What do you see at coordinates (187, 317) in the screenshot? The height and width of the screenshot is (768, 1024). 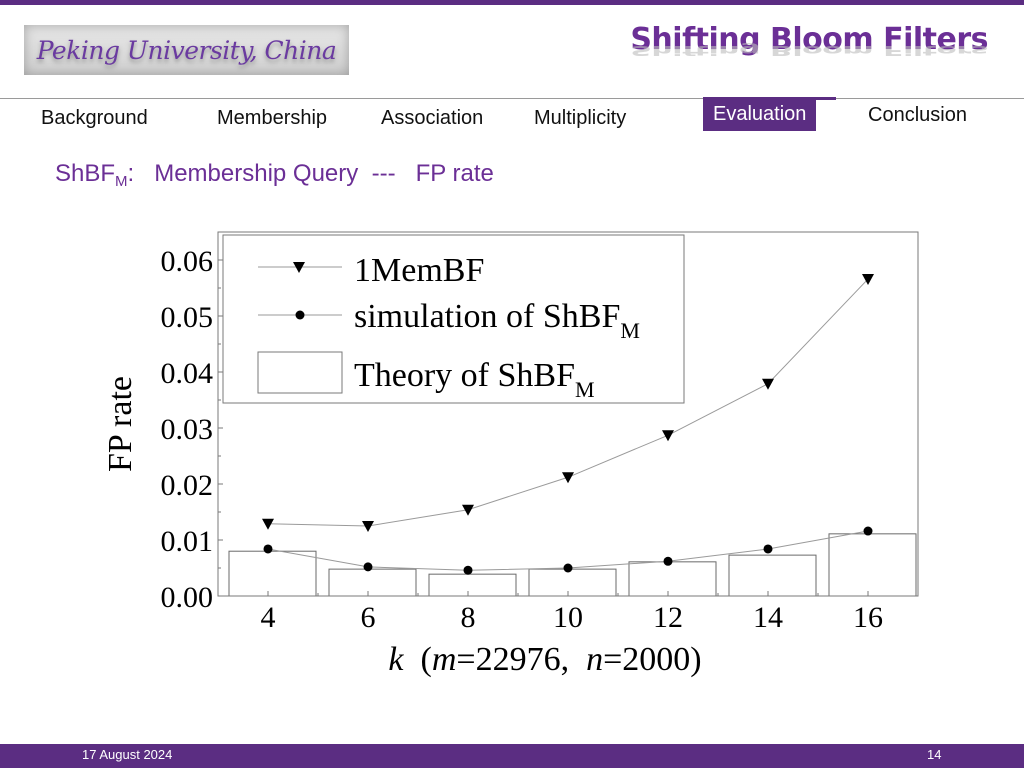 I see `y-tick-label: 0.05` at bounding box center [187, 317].